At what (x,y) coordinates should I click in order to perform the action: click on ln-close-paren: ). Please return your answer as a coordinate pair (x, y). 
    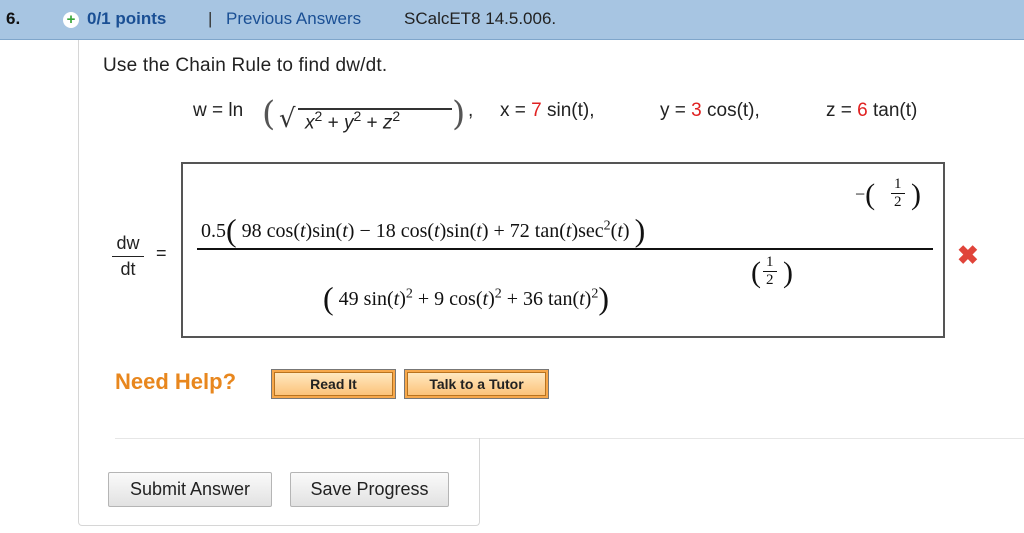
    Looking at the image, I should click on (459, 114).